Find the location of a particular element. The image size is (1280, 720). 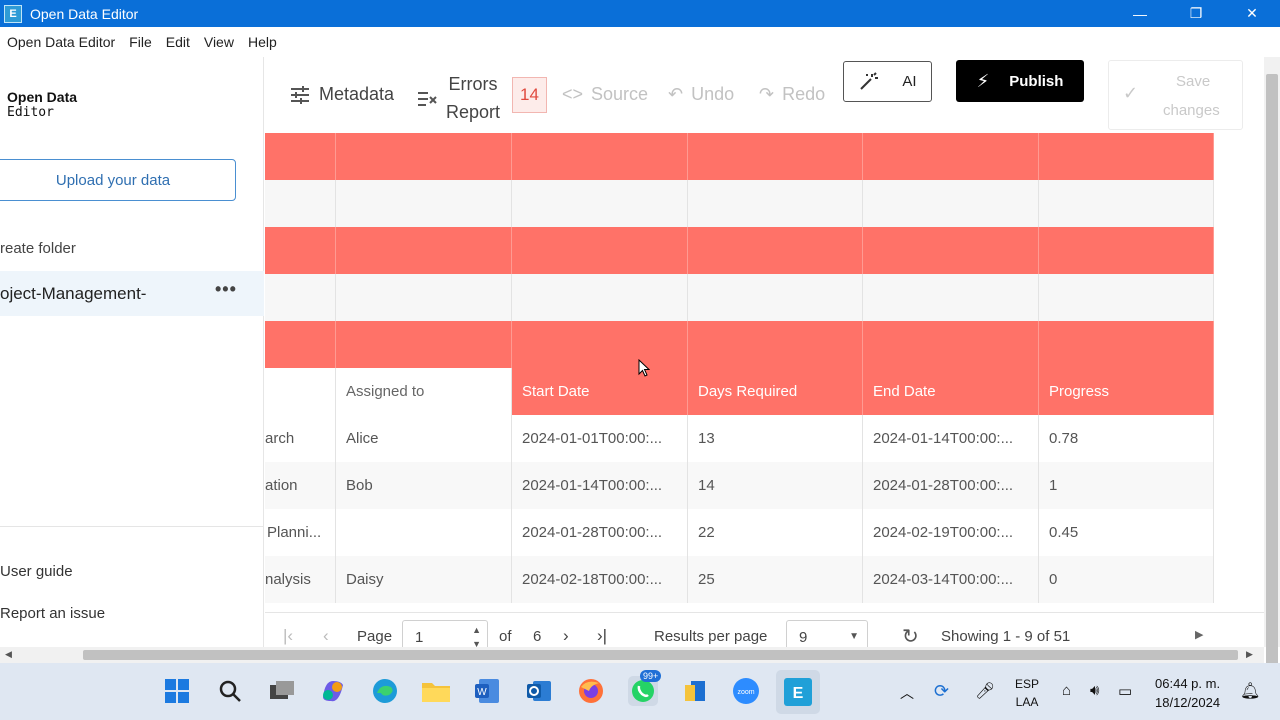

chevron-up-icon: ︿ is located at coordinates (907, 693).